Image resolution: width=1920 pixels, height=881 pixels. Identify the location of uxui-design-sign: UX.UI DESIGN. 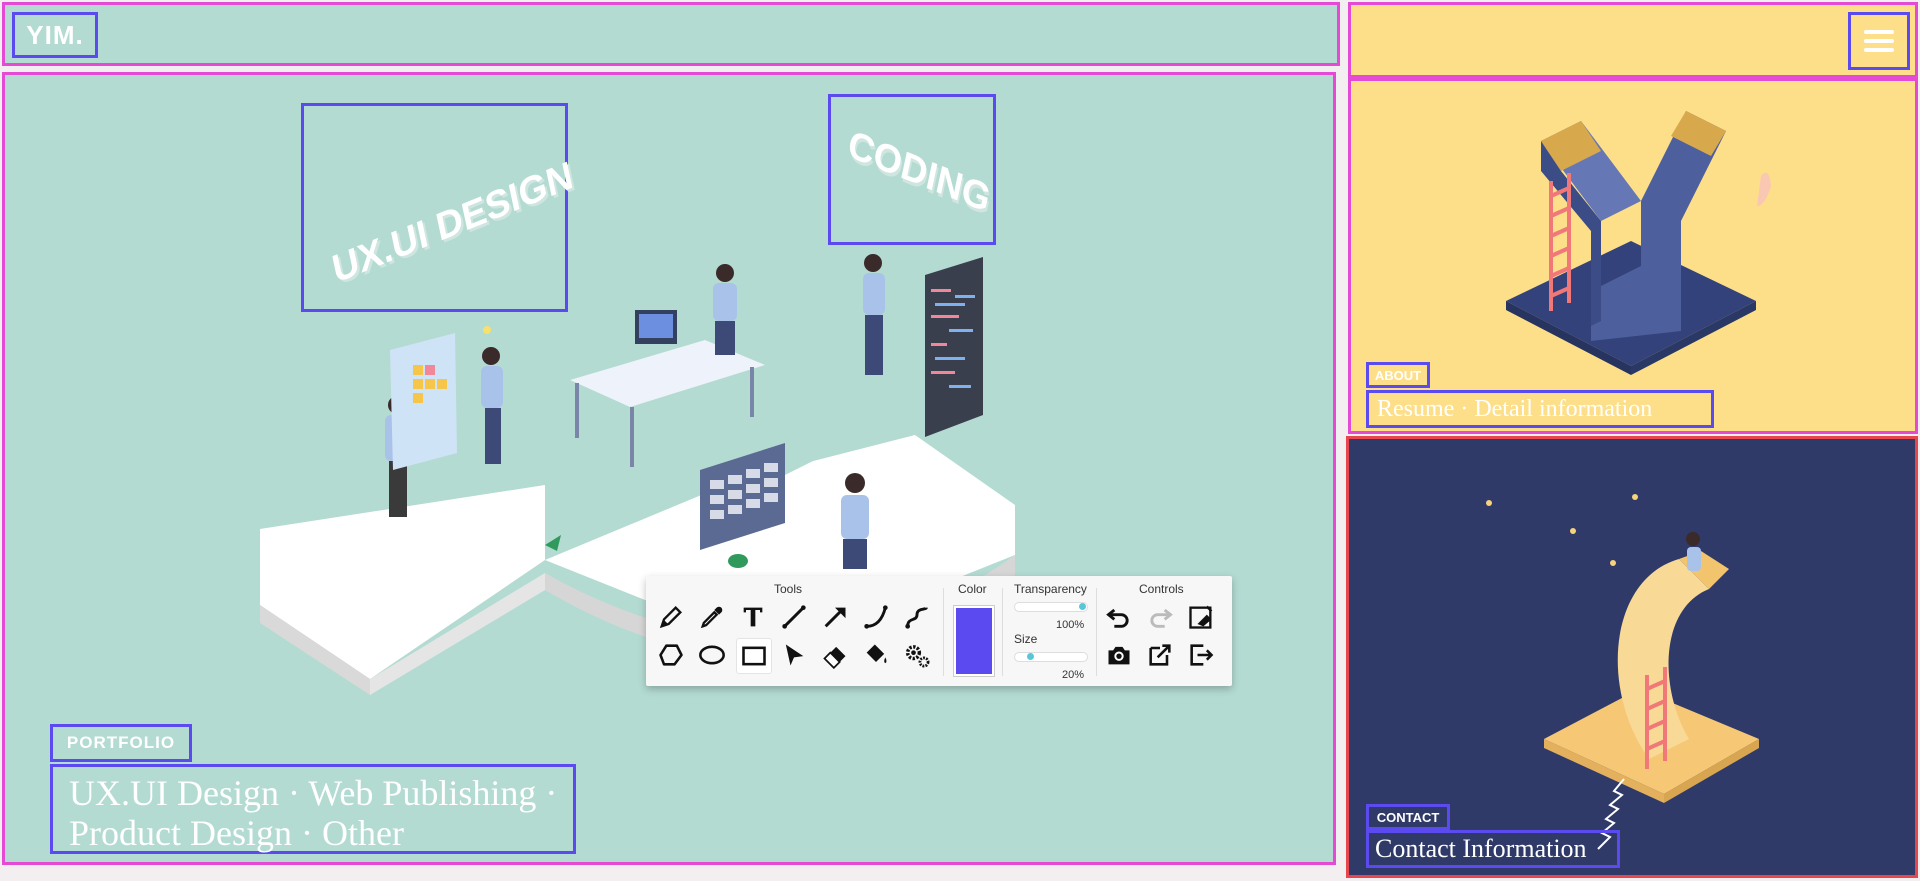
(452, 223).